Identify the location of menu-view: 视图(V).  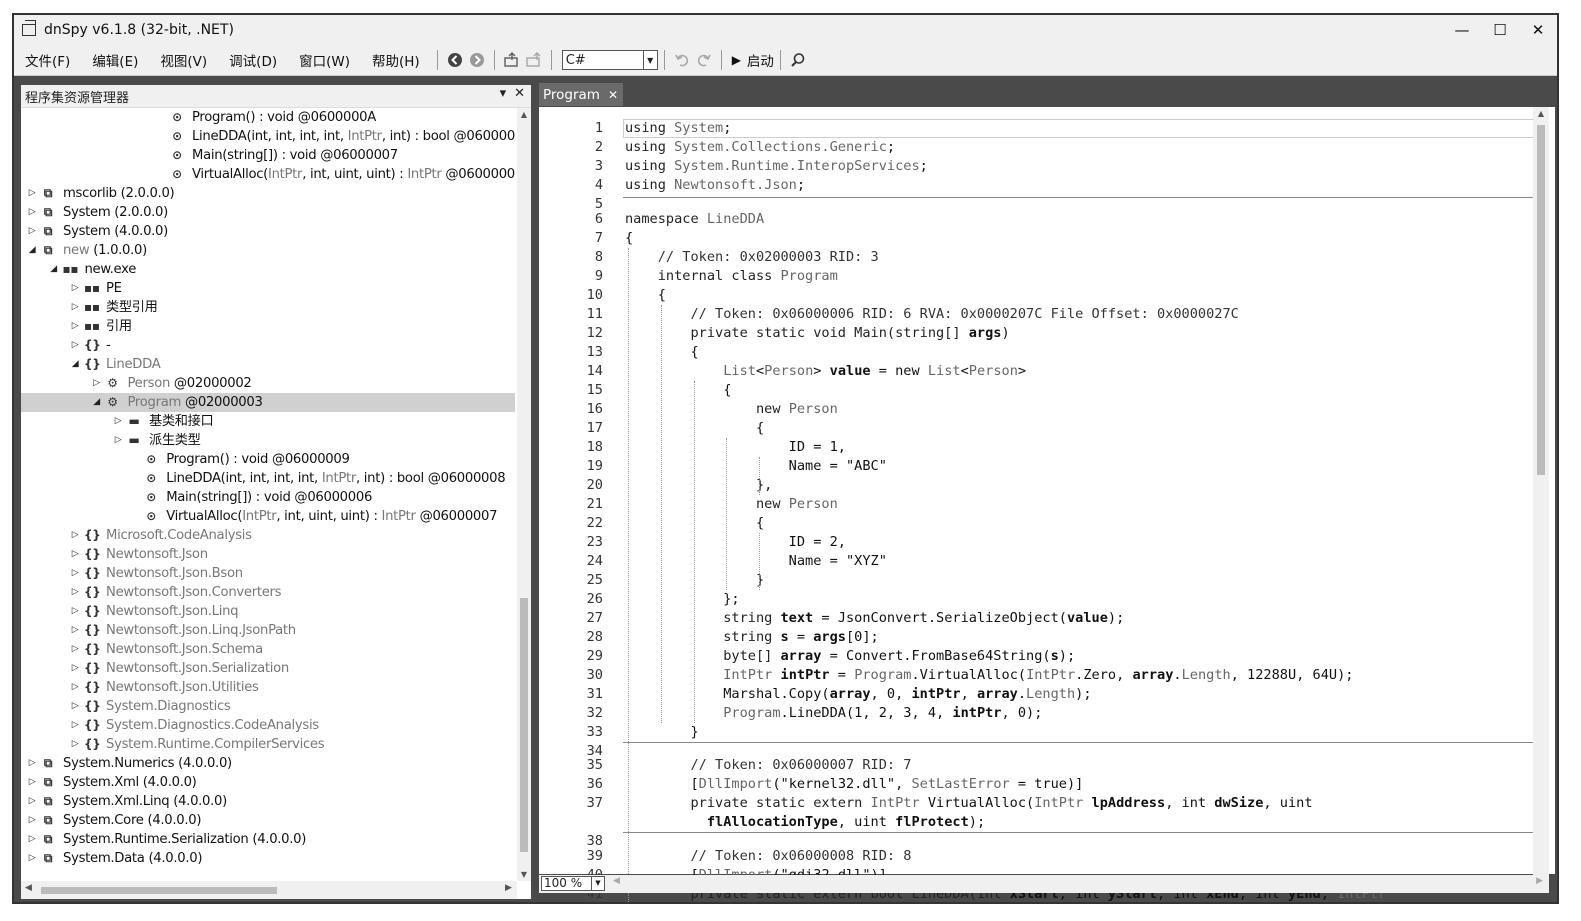
(183, 60).